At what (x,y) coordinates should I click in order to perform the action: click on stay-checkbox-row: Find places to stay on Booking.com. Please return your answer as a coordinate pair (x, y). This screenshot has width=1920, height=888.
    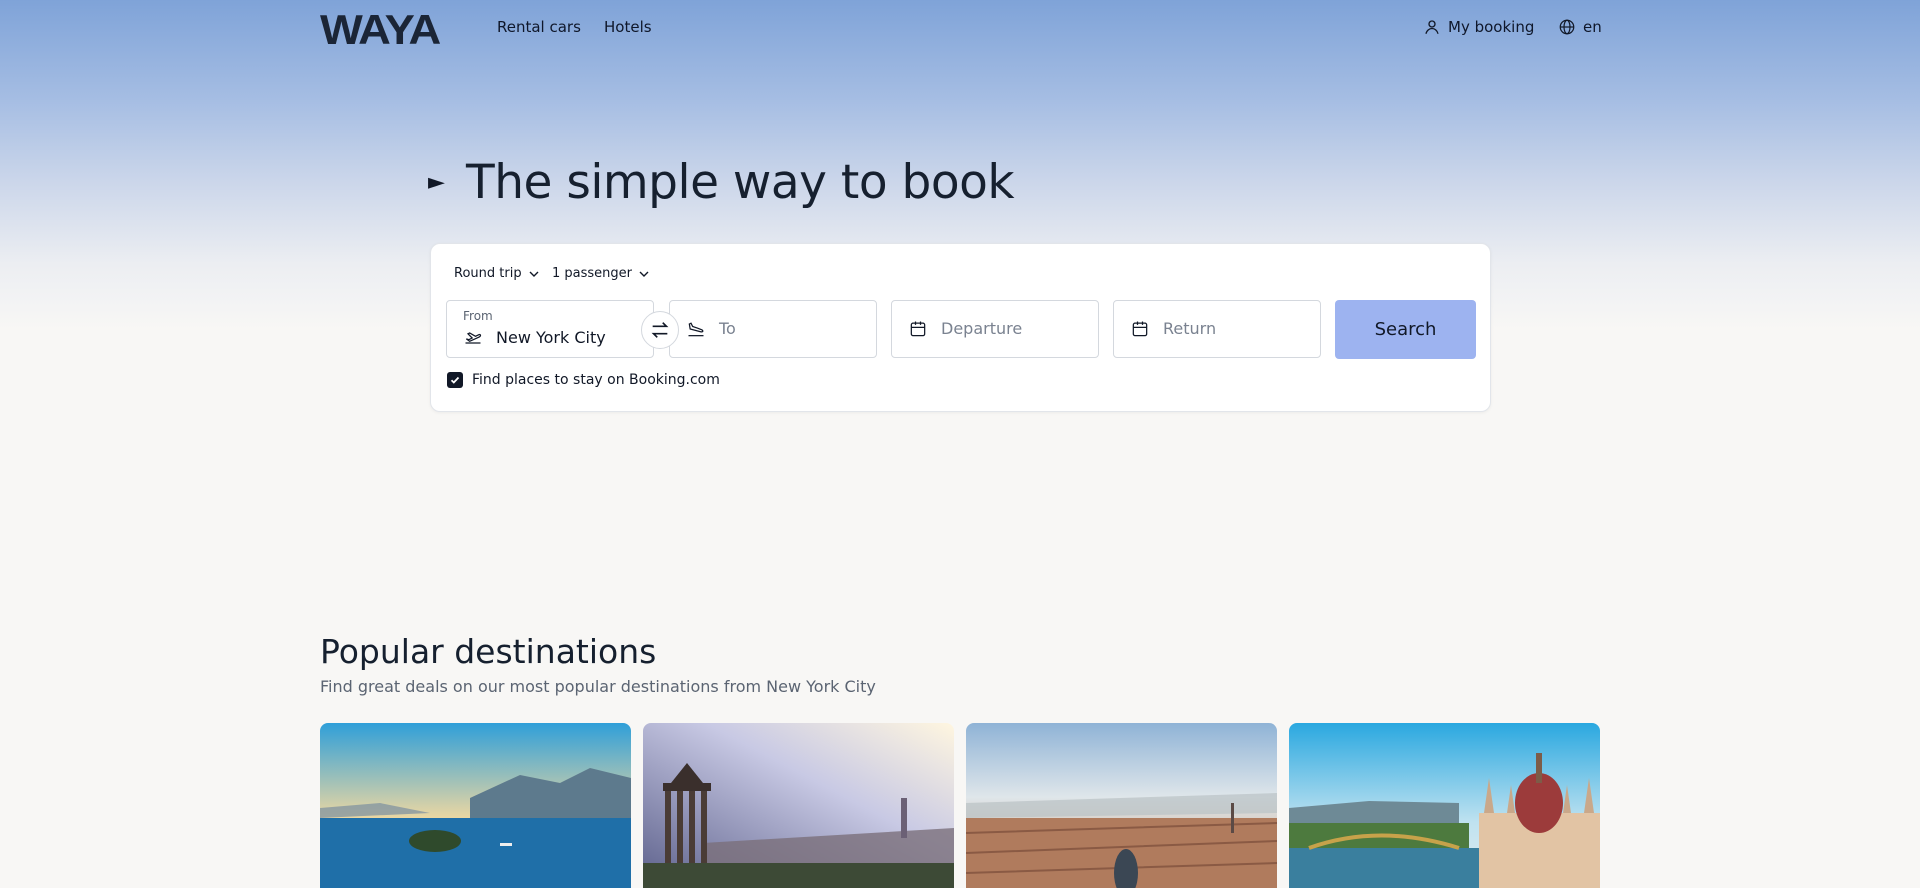
    Looking at the image, I should click on (583, 380).